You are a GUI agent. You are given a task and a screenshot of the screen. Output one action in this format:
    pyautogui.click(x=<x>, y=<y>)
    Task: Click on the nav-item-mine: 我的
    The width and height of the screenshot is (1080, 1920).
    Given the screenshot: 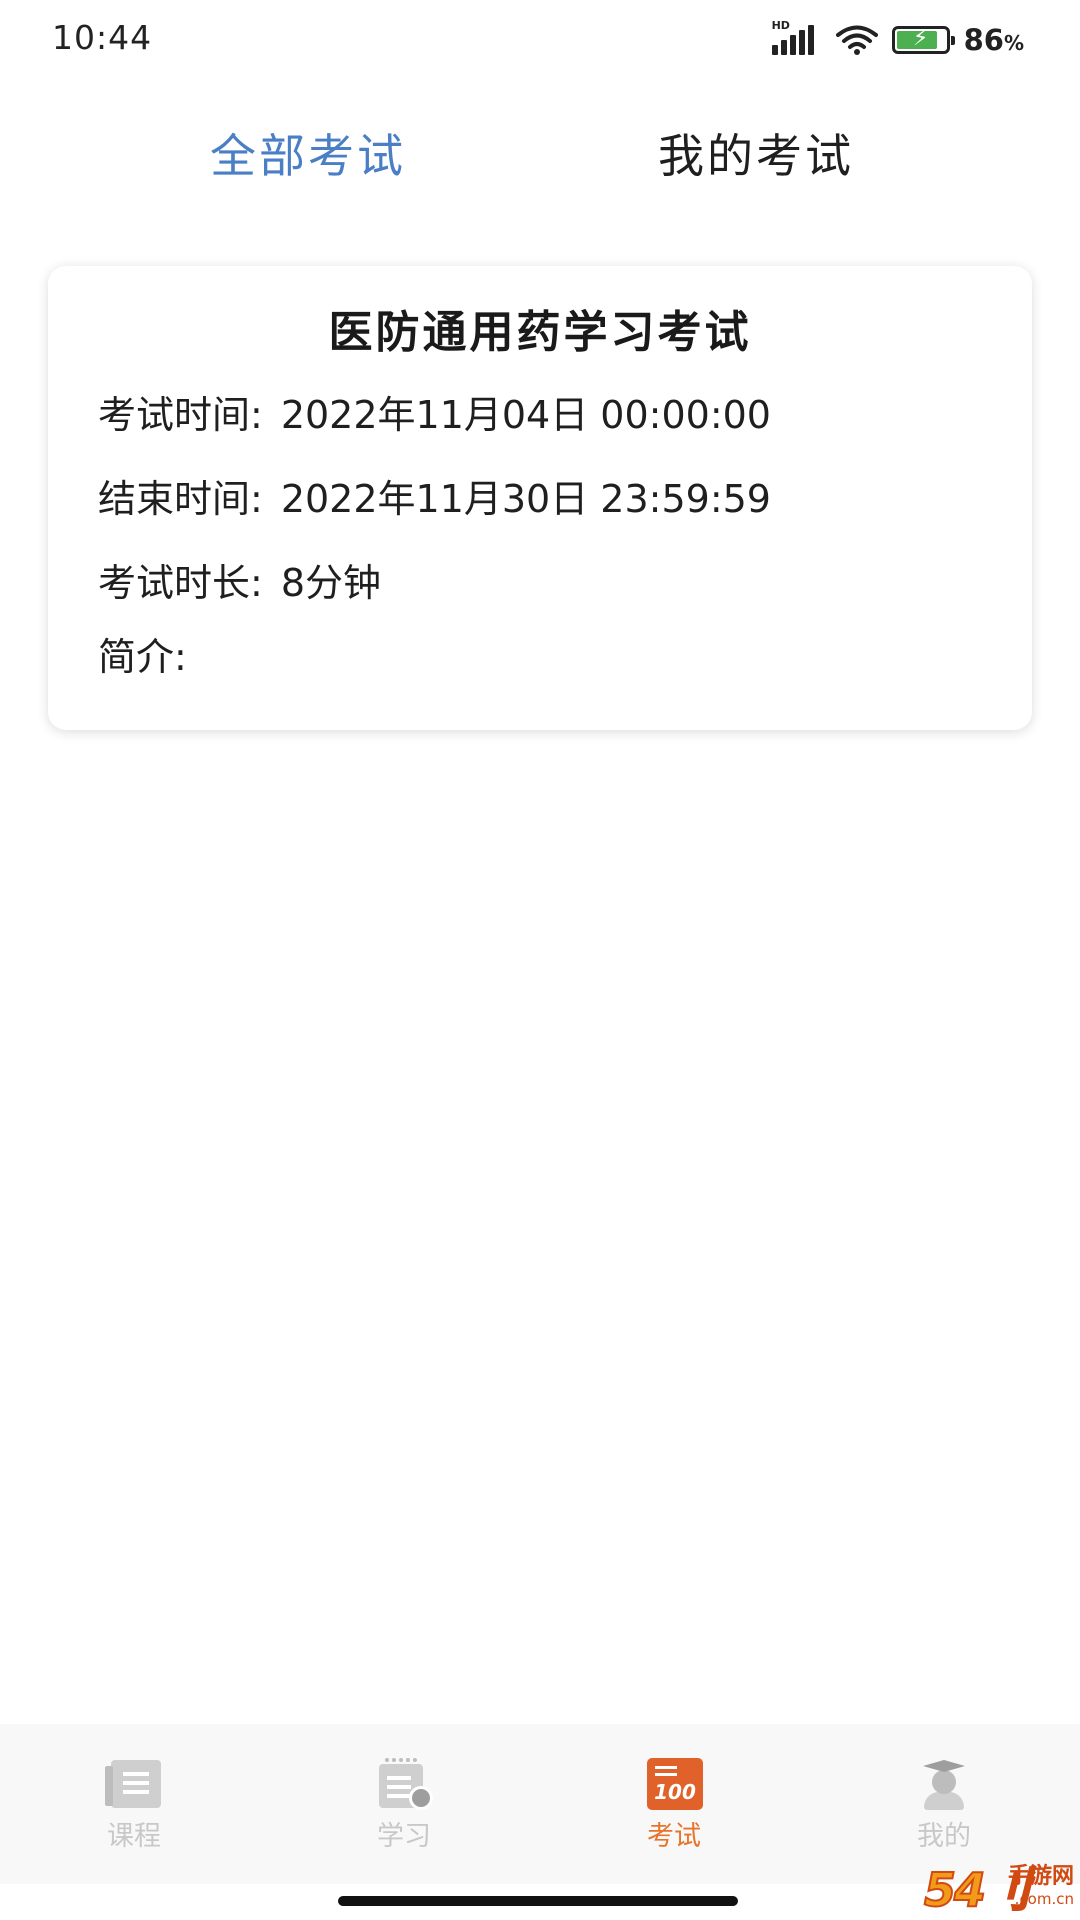 What is the action you would take?
    pyautogui.click(x=944, y=1805)
    